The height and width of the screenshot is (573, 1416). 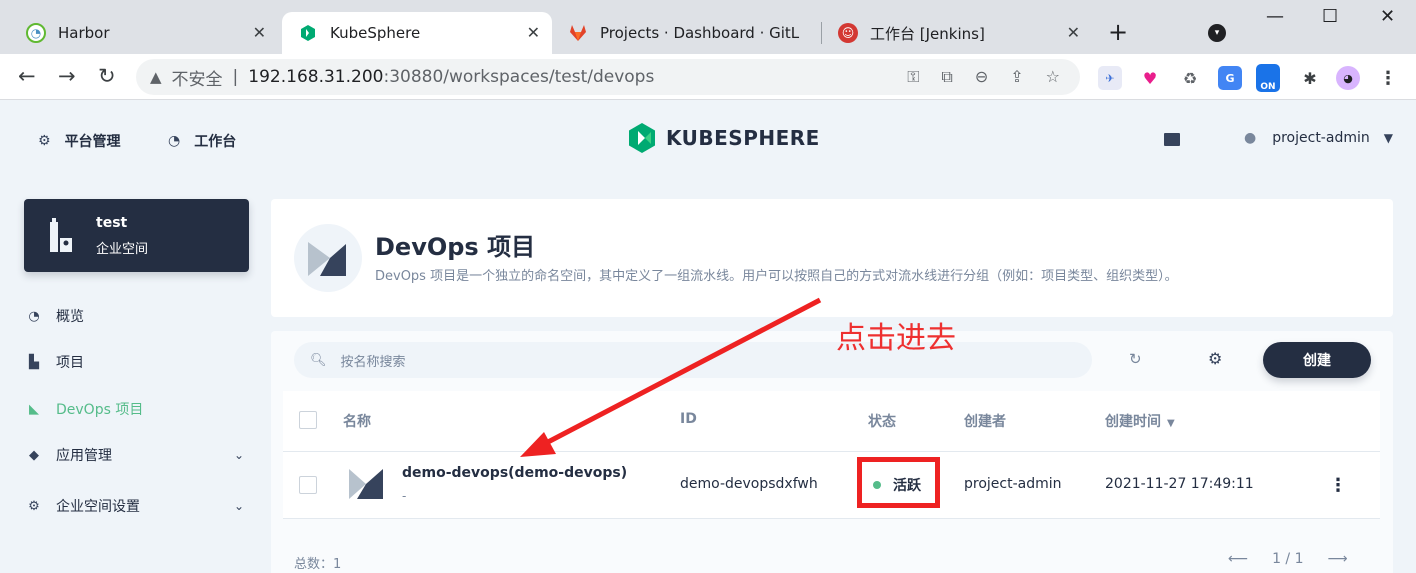 I want to click on project-id: demo-devopsdxfwh, so click(x=749, y=484).